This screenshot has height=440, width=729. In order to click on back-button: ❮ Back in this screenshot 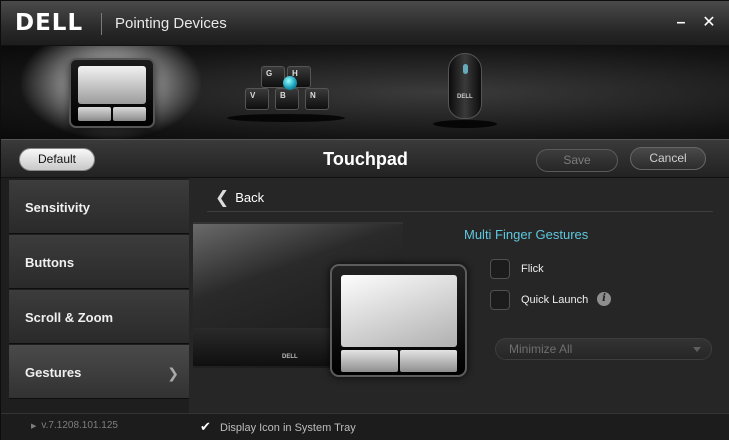, I will do `click(239, 198)`.